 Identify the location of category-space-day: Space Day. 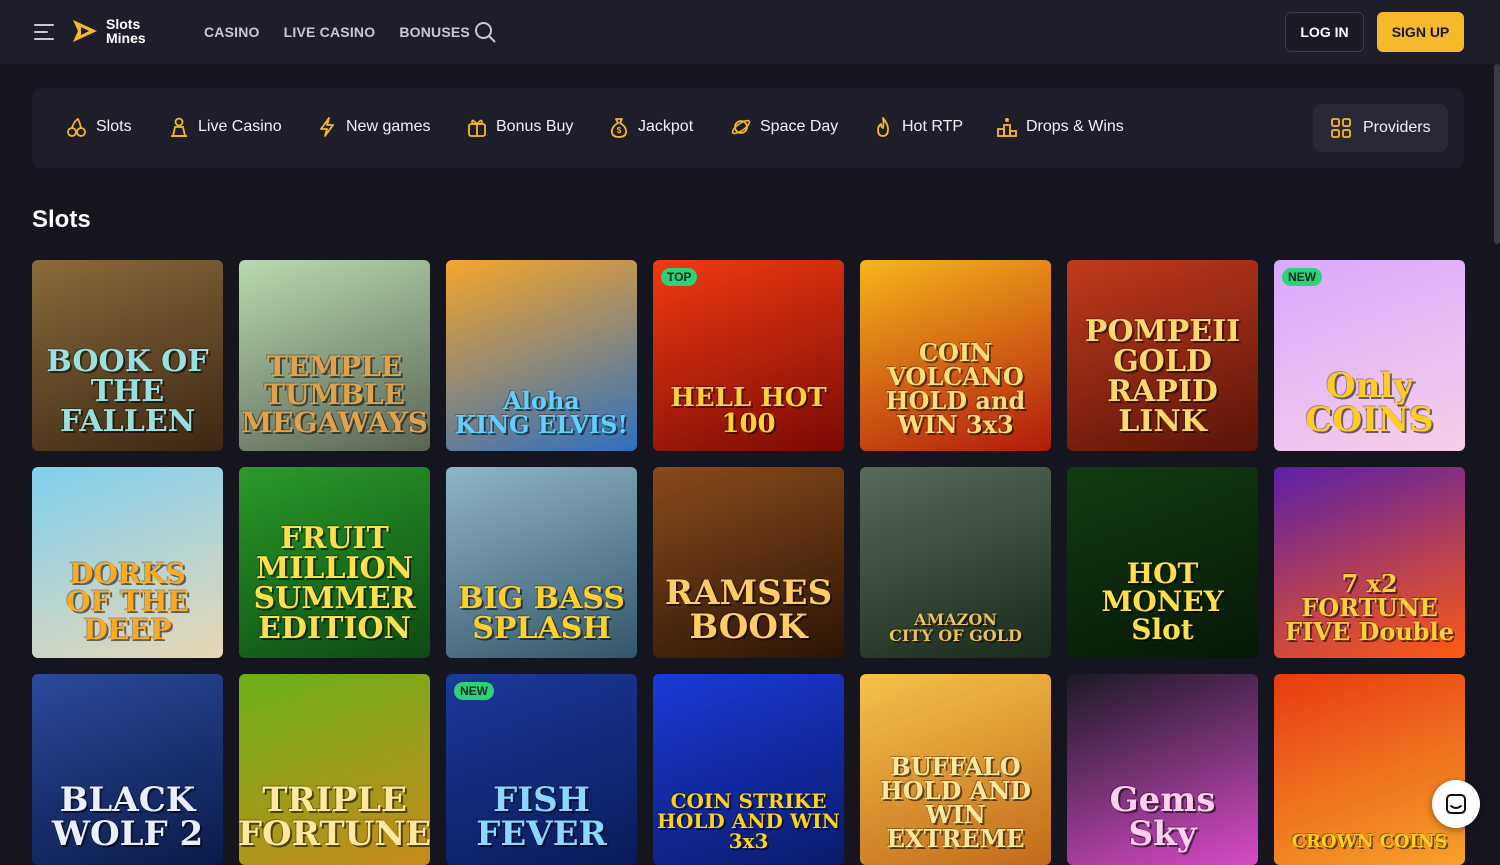
(784, 127).